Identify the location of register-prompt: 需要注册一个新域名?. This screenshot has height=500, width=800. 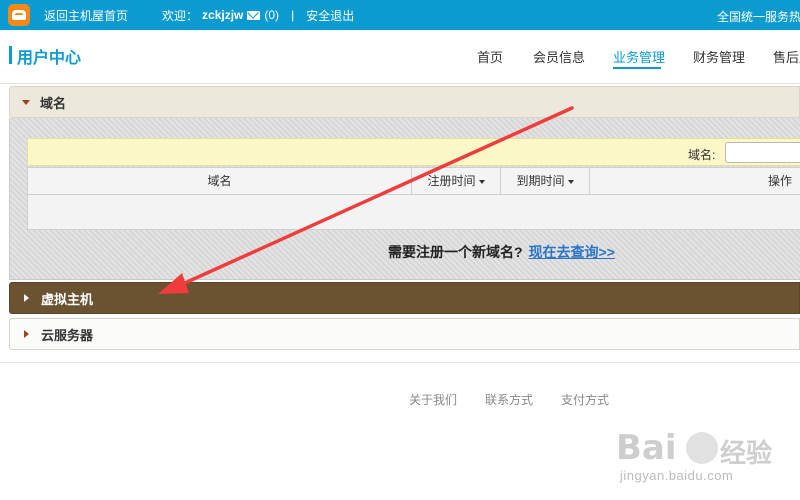
(455, 252).